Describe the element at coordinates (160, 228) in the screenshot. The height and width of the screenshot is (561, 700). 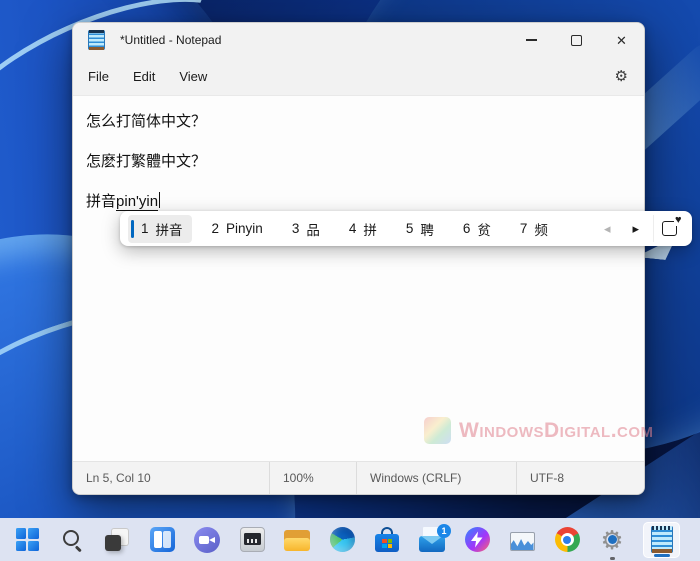
I see `ime-candidate-1-selected: 1 拼音` at that location.